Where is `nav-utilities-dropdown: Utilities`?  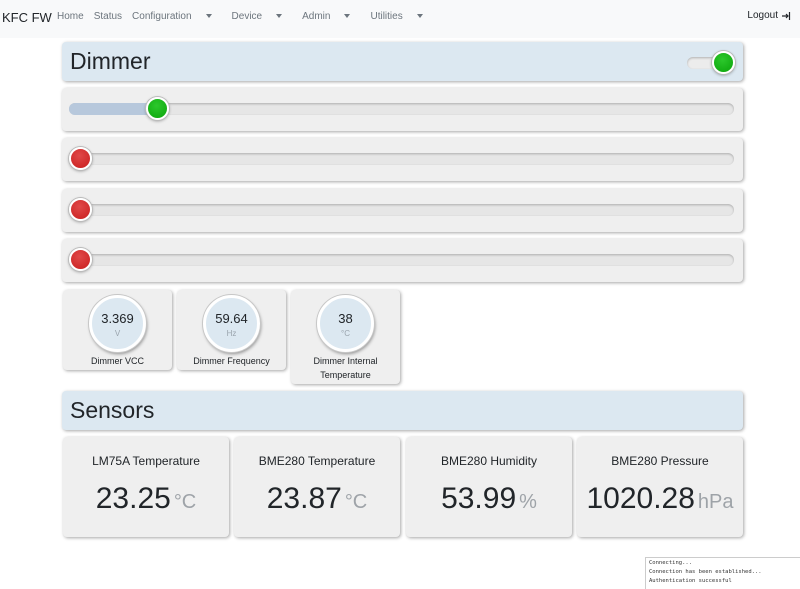 nav-utilities-dropdown: Utilities is located at coordinates (401, 16).